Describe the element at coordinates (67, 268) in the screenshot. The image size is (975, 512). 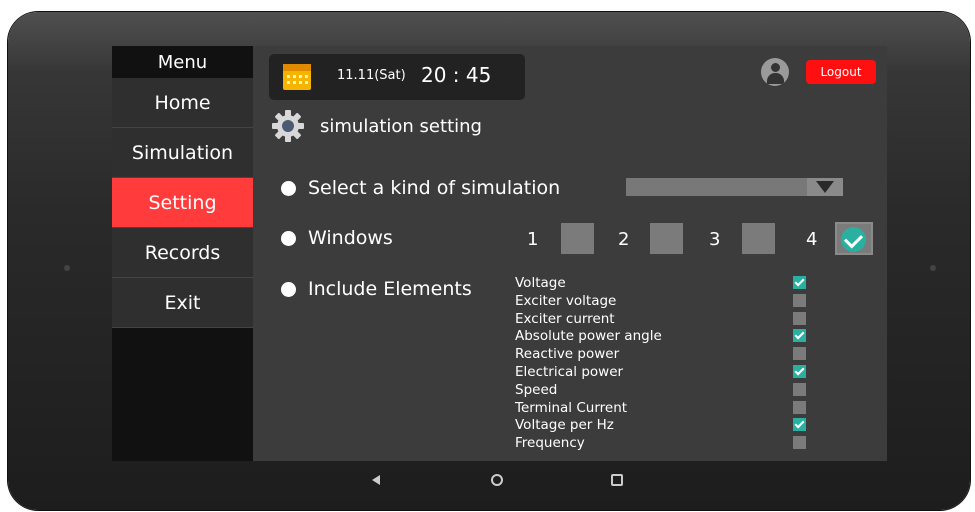
I see `camera-dot` at that location.